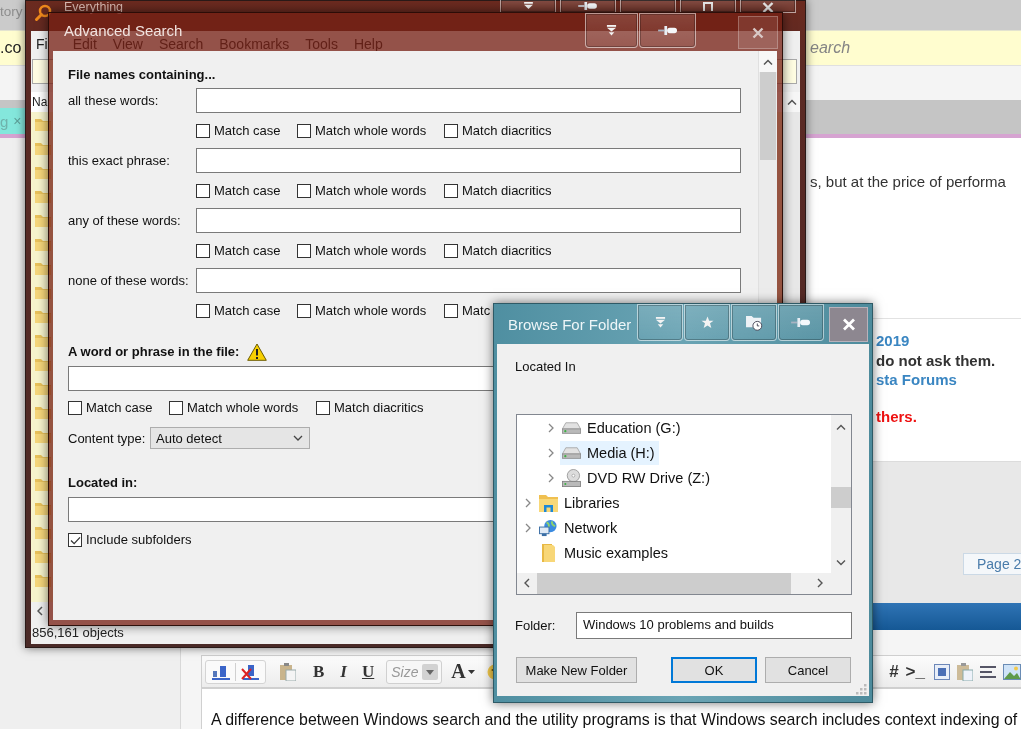 The width and height of the screenshot is (1021, 729). What do you see at coordinates (548, 552) in the screenshot?
I see `folder-icon` at bounding box center [548, 552].